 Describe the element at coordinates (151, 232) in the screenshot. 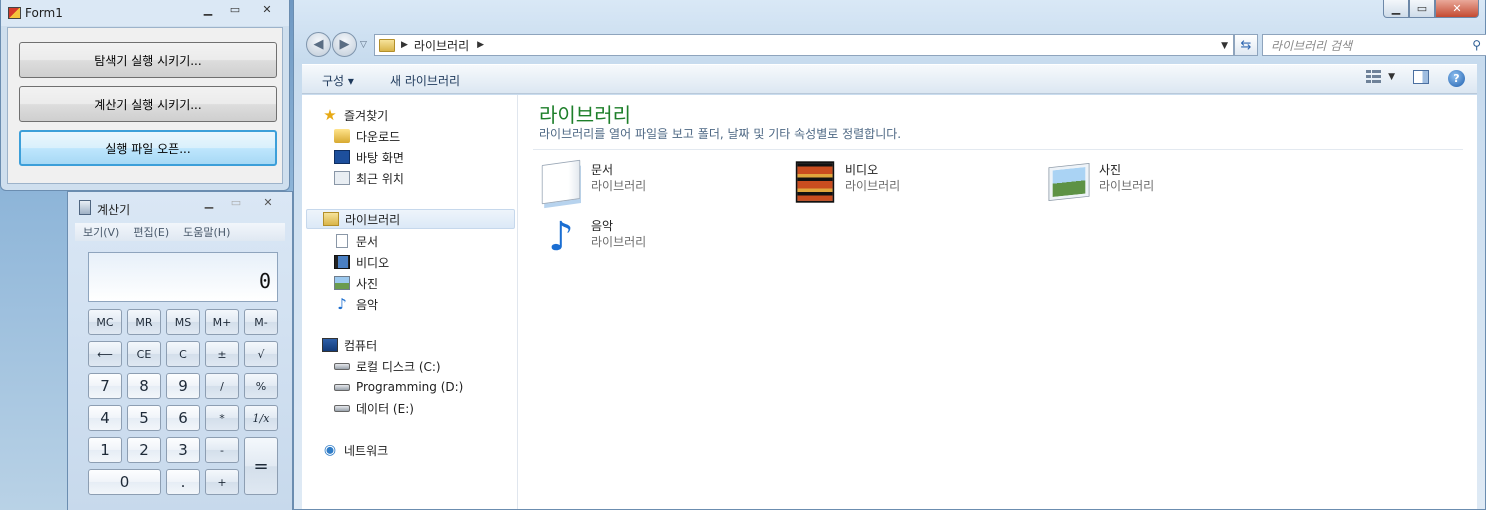

I see `menu-edit: 편집(E)` at that location.